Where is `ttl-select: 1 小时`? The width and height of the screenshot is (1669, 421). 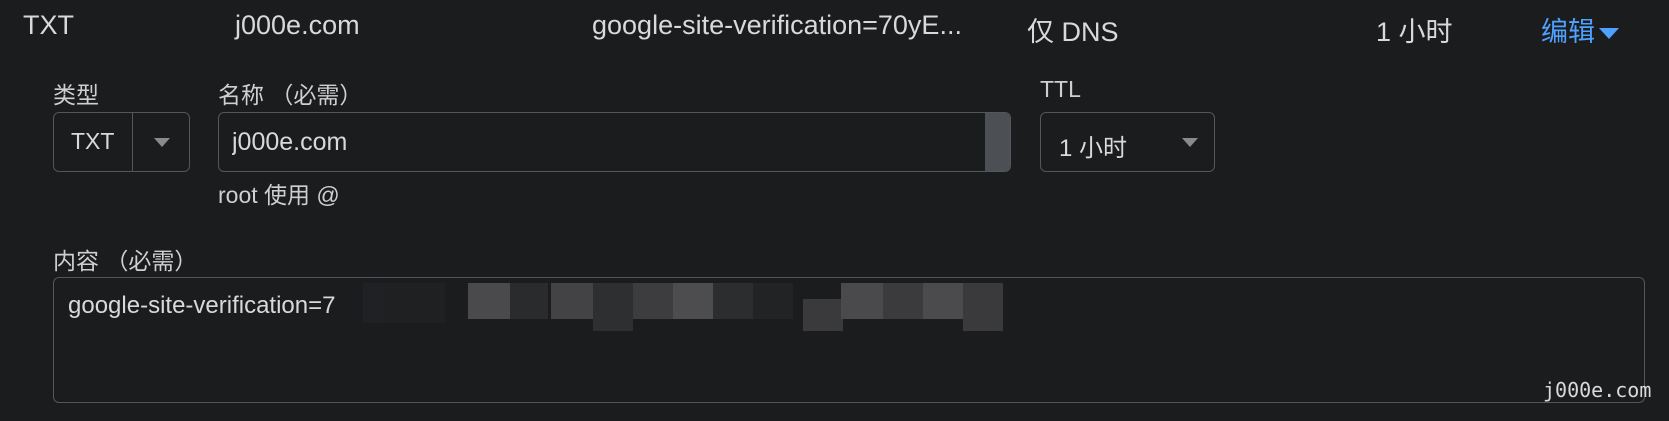 ttl-select: 1 小时 is located at coordinates (1127, 142).